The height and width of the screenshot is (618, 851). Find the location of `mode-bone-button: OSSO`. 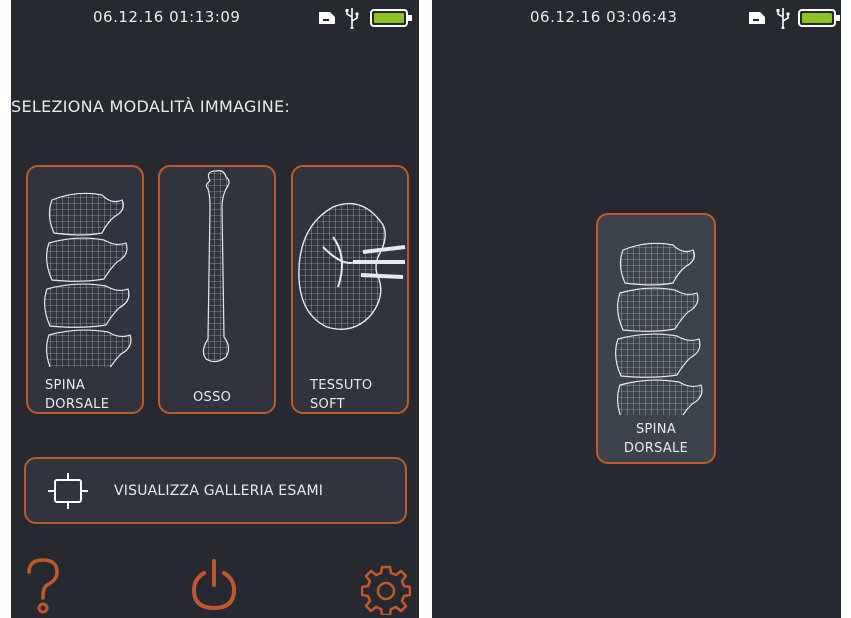

mode-bone-button: OSSO is located at coordinates (217, 289).